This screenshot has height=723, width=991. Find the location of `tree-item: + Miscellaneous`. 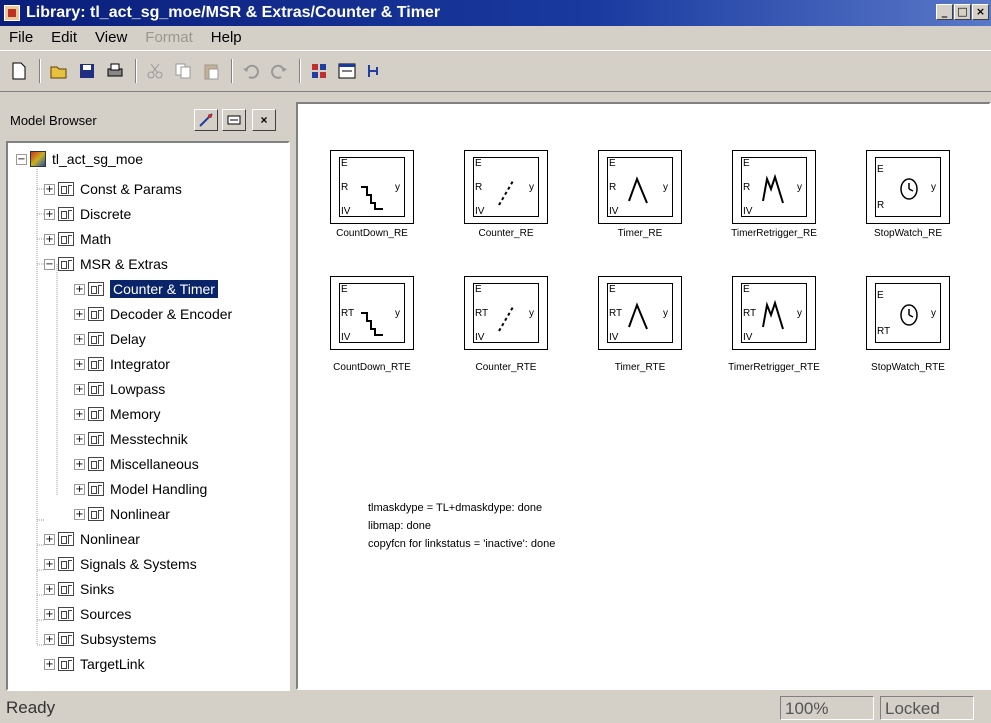

tree-item: + Miscellaneous is located at coordinates (136, 464).